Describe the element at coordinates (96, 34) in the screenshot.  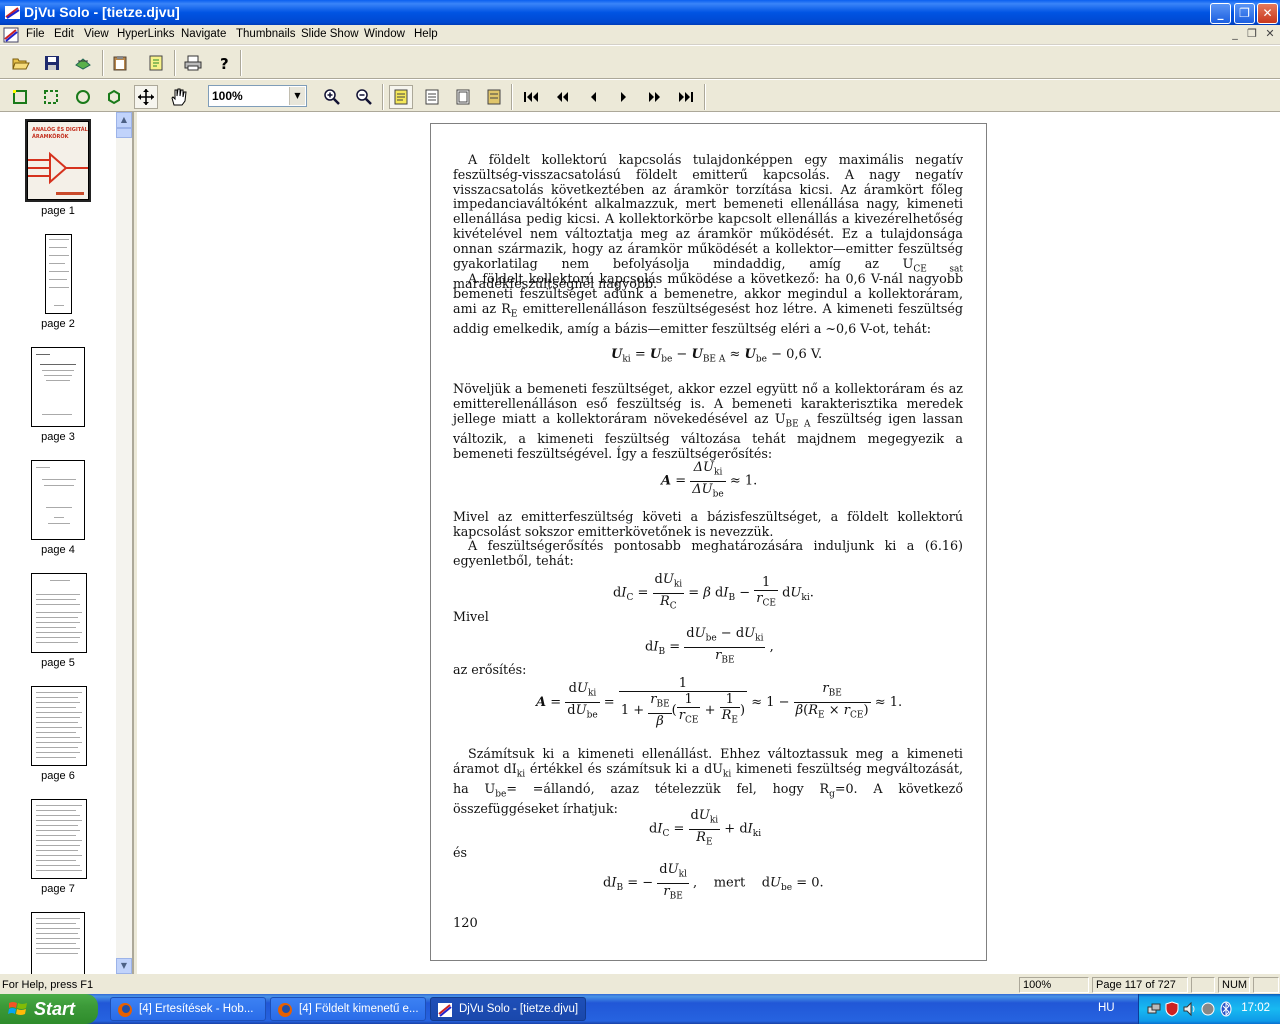
I see `menu-view: View` at that location.